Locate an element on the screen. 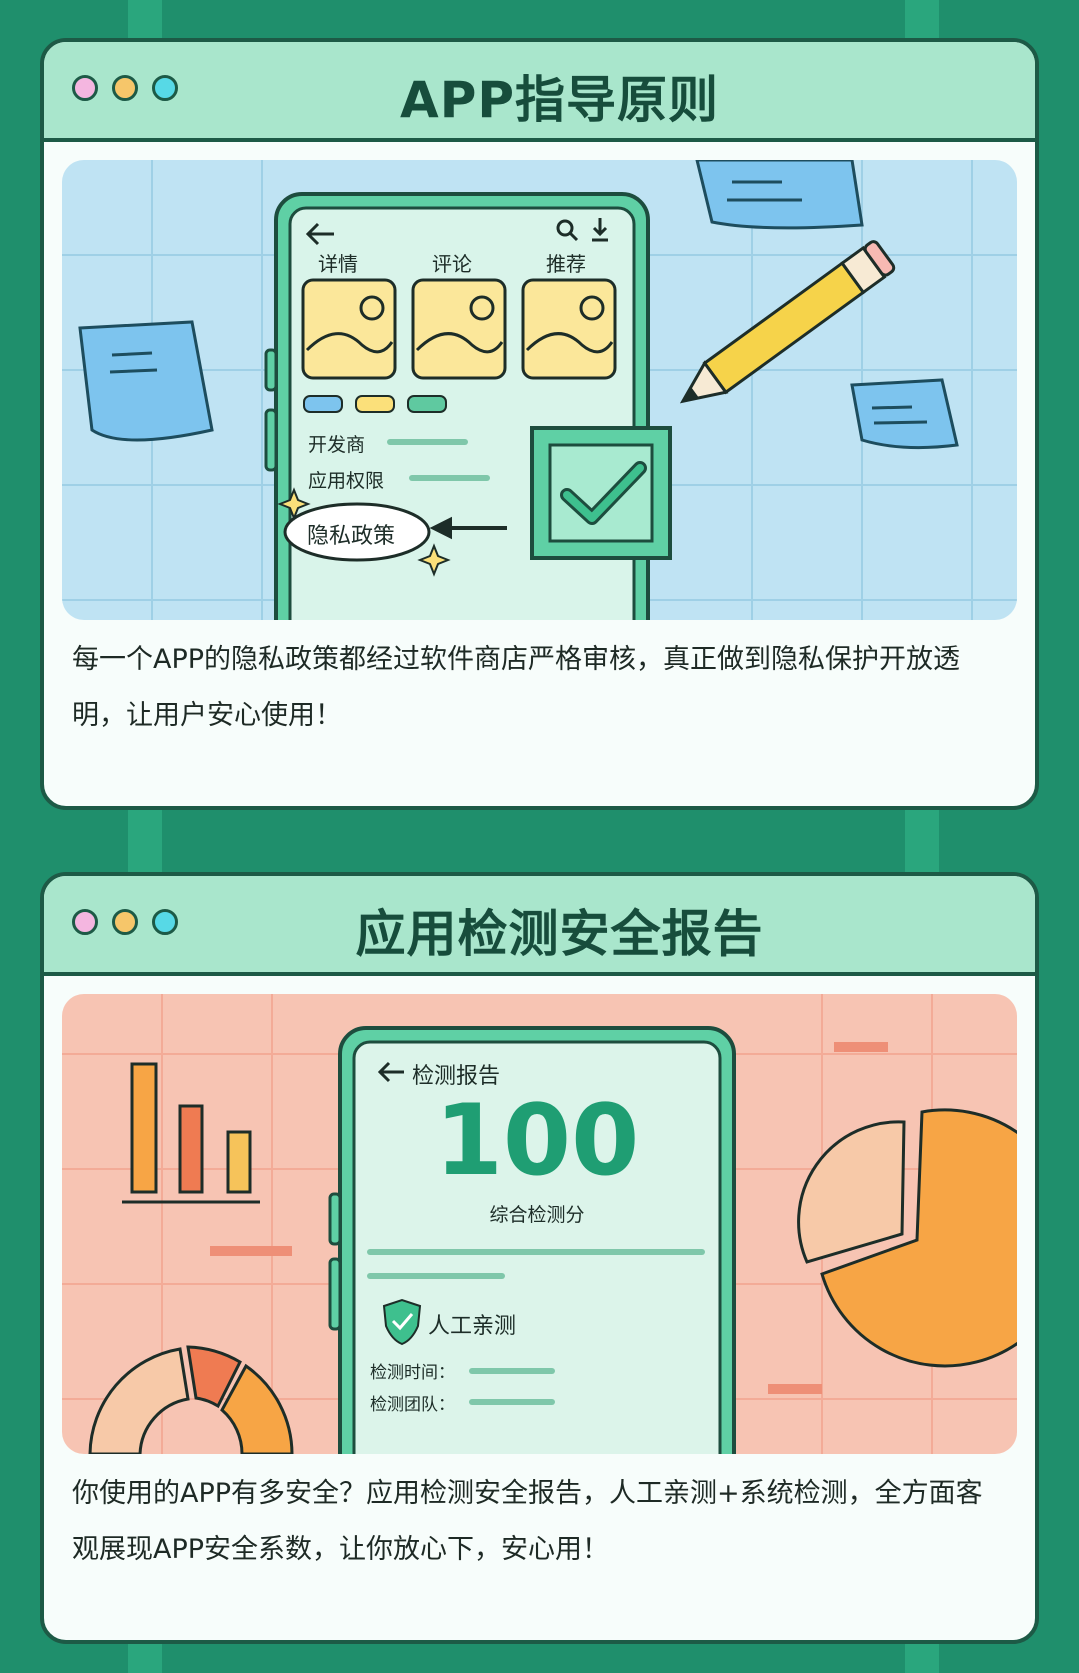  card-header: 应用检测安全报告 is located at coordinates (539, 926).